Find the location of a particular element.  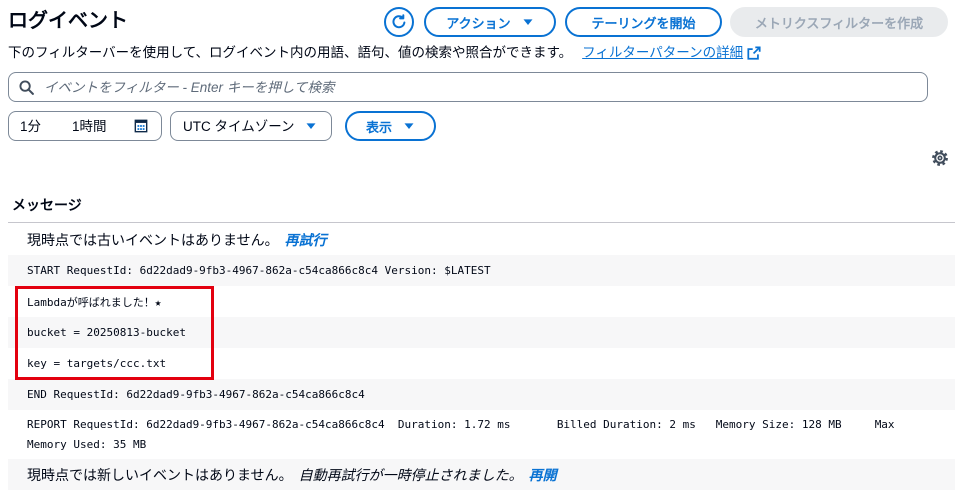

timezone-select: UTC タイムゾーン is located at coordinates (251, 126).